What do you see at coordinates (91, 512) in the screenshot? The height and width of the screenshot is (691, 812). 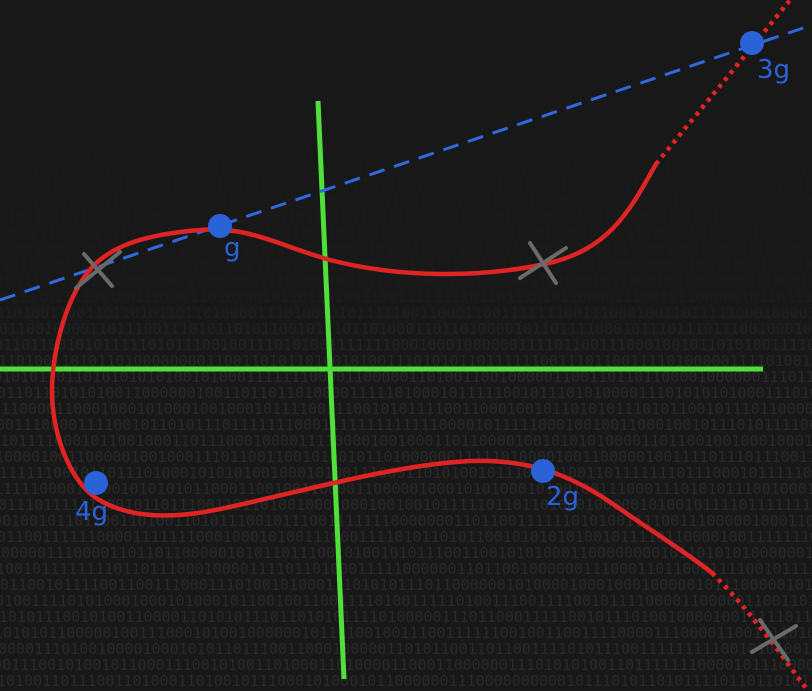 I see `label-4g: 4g` at bounding box center [91, 512].